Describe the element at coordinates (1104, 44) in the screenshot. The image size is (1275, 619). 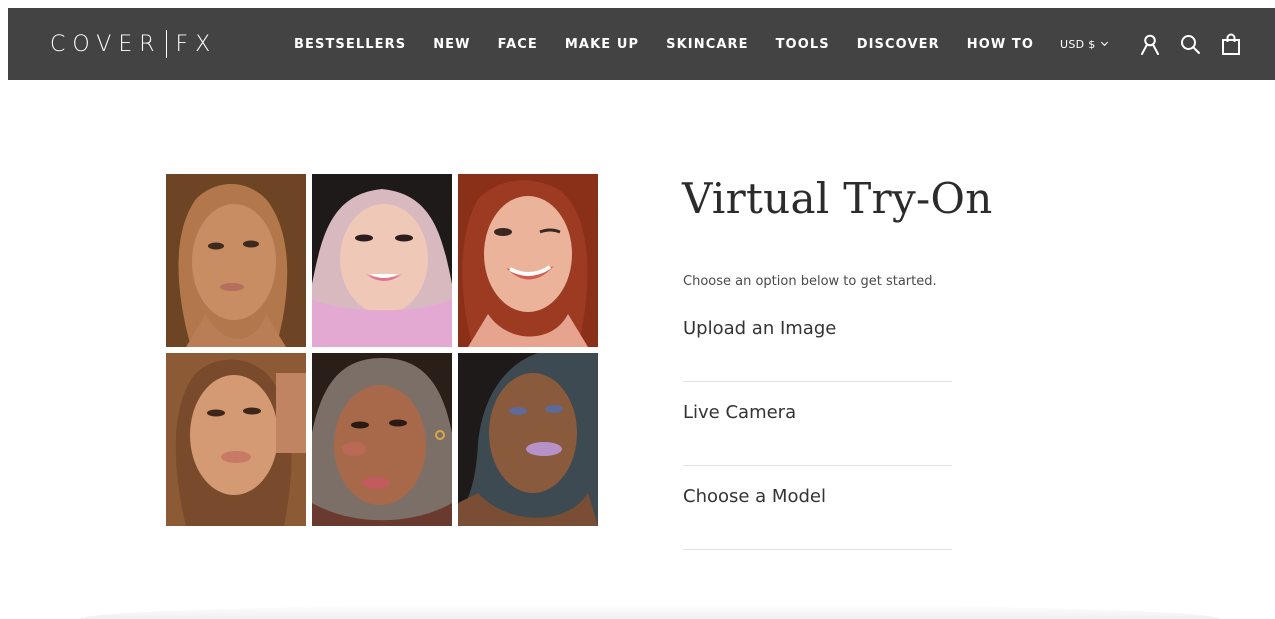
I see `chevron-down-icon` at that location.